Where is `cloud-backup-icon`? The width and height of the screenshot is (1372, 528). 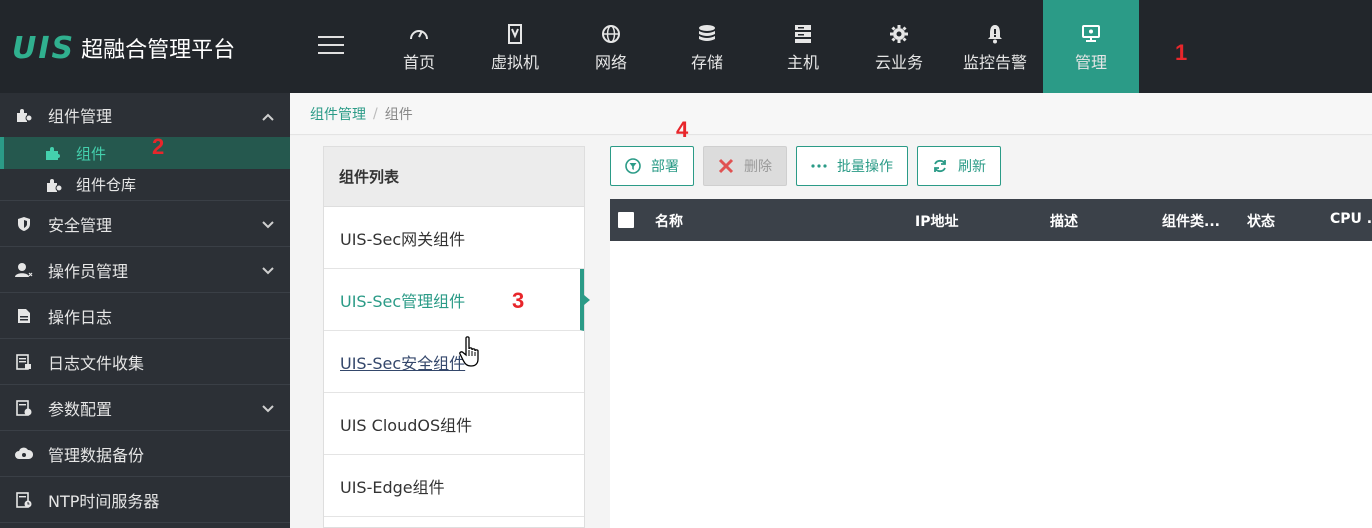
cloud-backup-icon is located at coordinates (24, 454).